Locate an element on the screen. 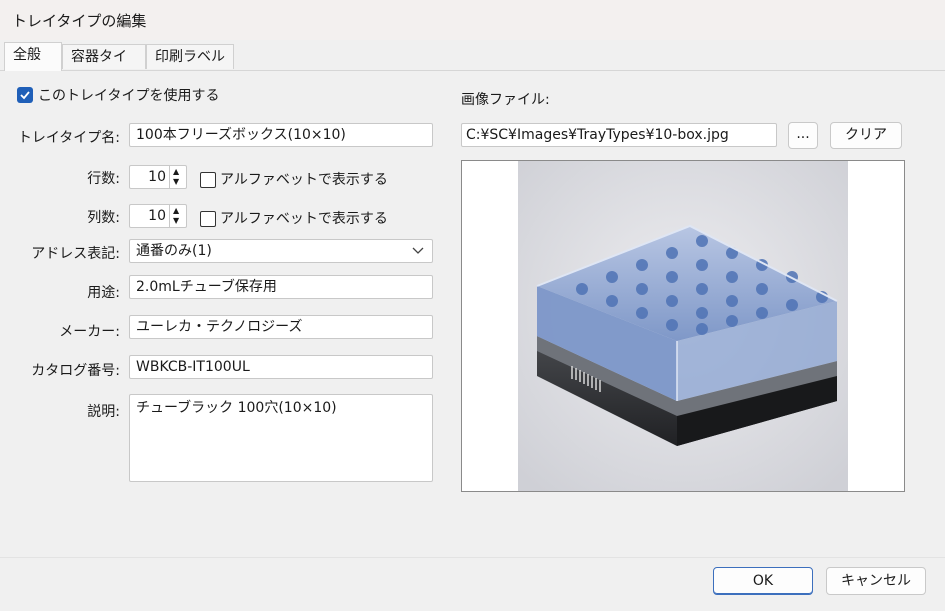  columns-label: 列数: is located at coordinates (103, 218).